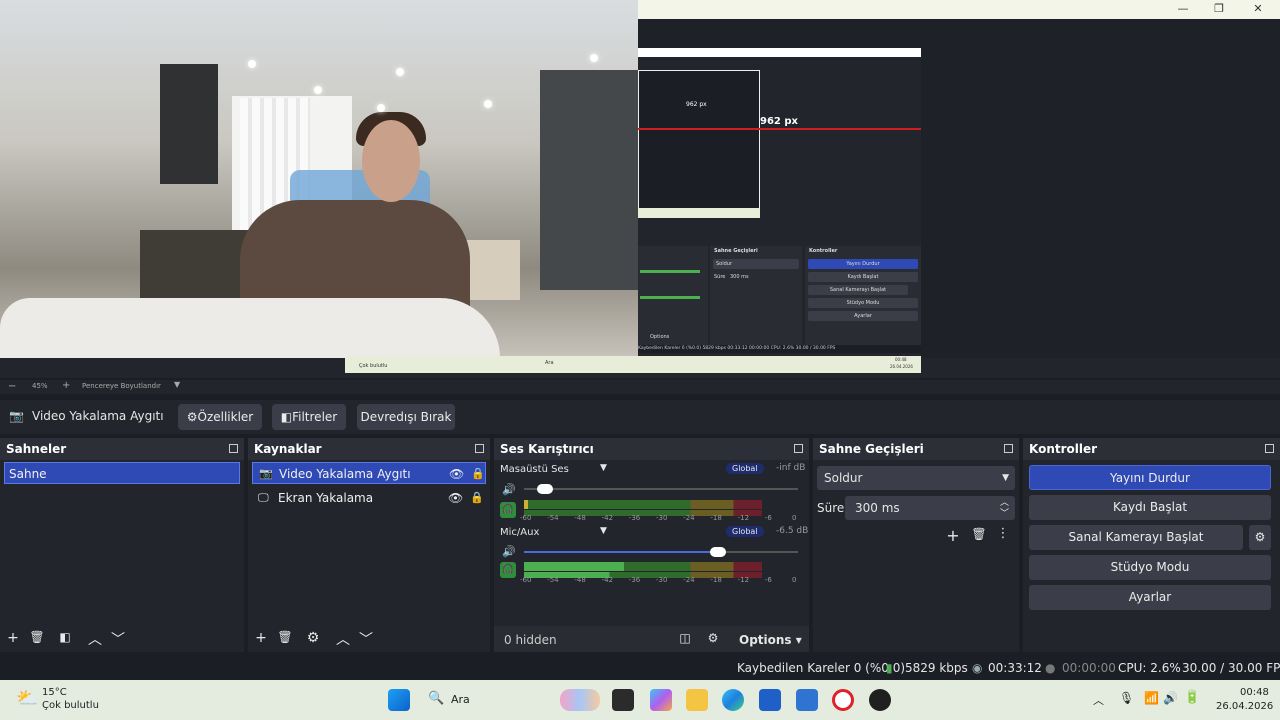  I want to click on meter-tick-label: -18, so click(716, 518).